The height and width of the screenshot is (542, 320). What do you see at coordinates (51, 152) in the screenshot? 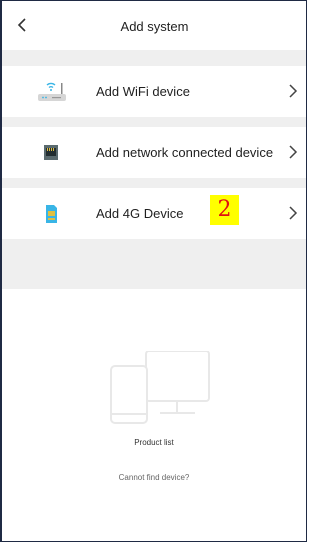
I see `ethernet-port-icon` at bounding box center [51, 152].